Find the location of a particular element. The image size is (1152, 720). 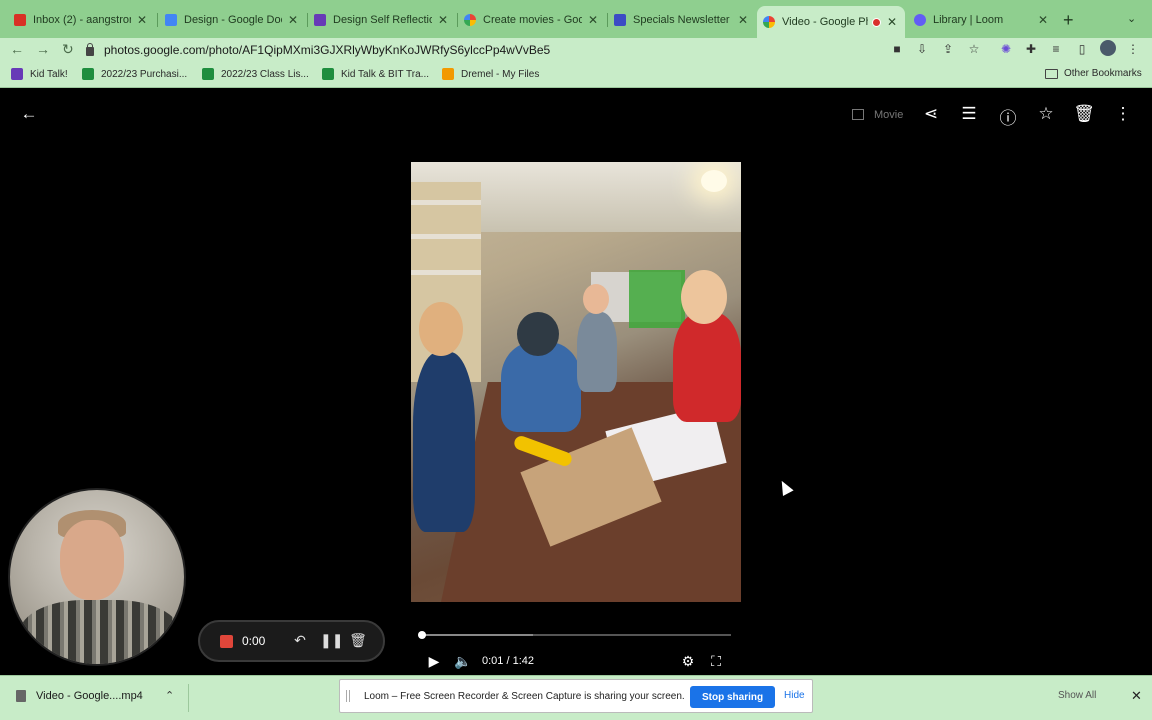

loom-camera-bubble is located at coordinates (97, 577).